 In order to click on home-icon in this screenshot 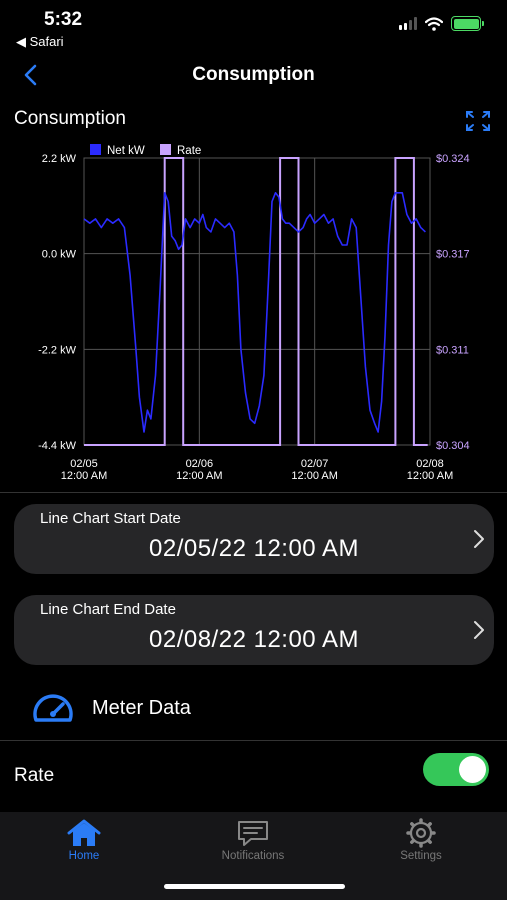, I will do `click(84, 832)`.